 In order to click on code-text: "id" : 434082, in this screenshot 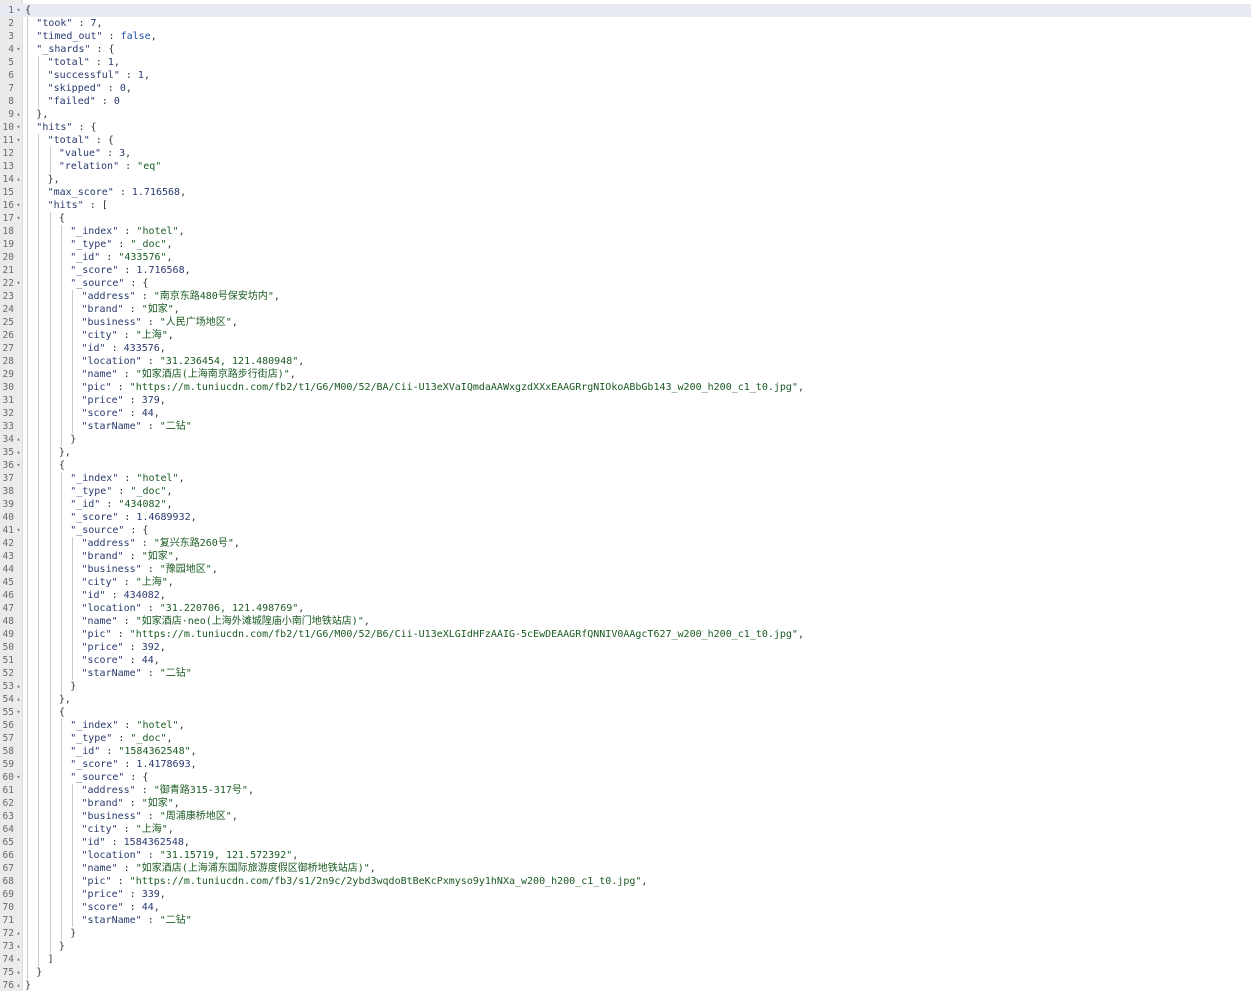, I will do `click(124, 595)`.